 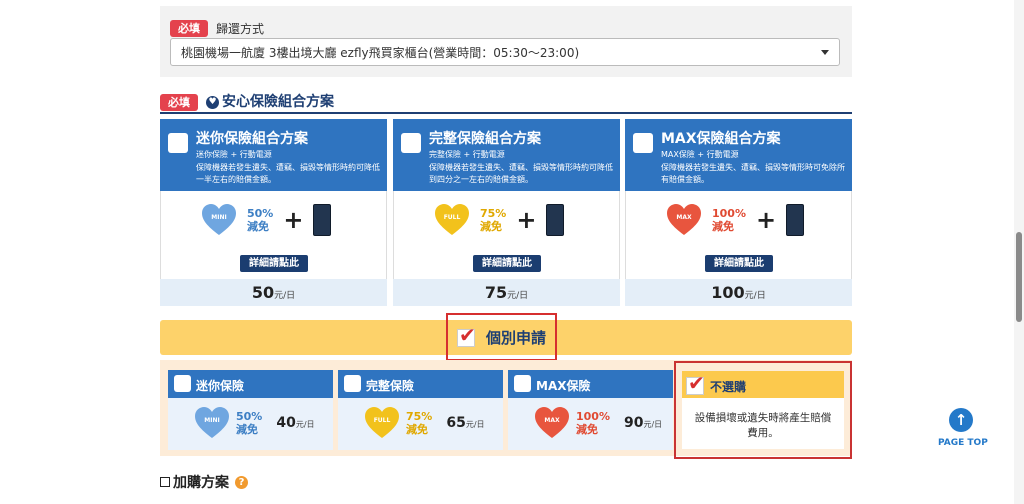 I want to click on plan-name: 迷你保險組合方案, so click(x=252, y=139).